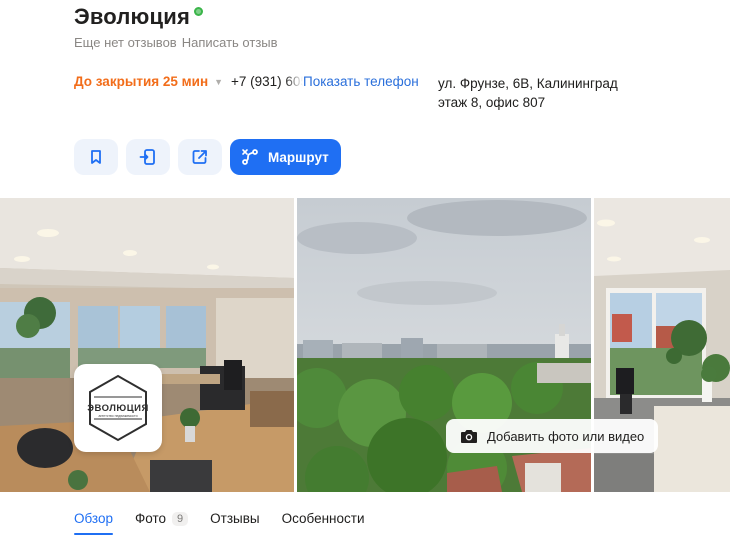 The width and height of the screenshot is (730, 546). I want to click on no-reviews-text: Еще нет отзывов, so click(125, 42).